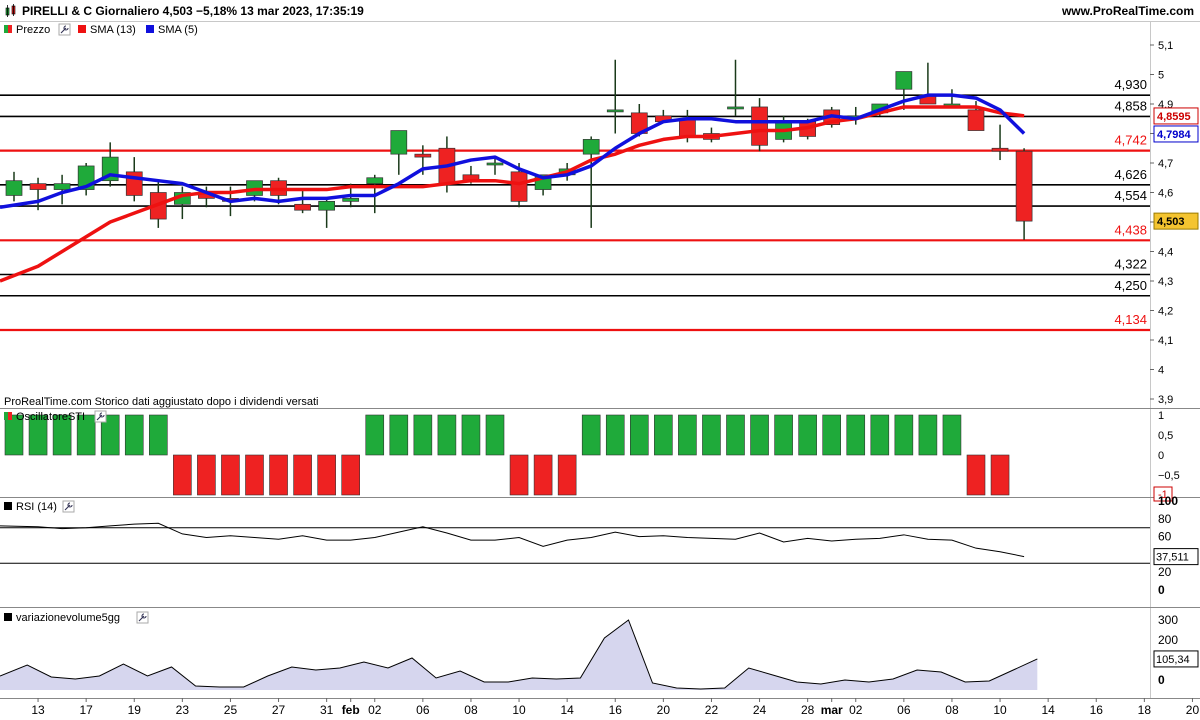  What do you see at coordinates (1130, 264) in the screenshot?
I see `level-label: 4,322` at bounding box center [1130, 264].